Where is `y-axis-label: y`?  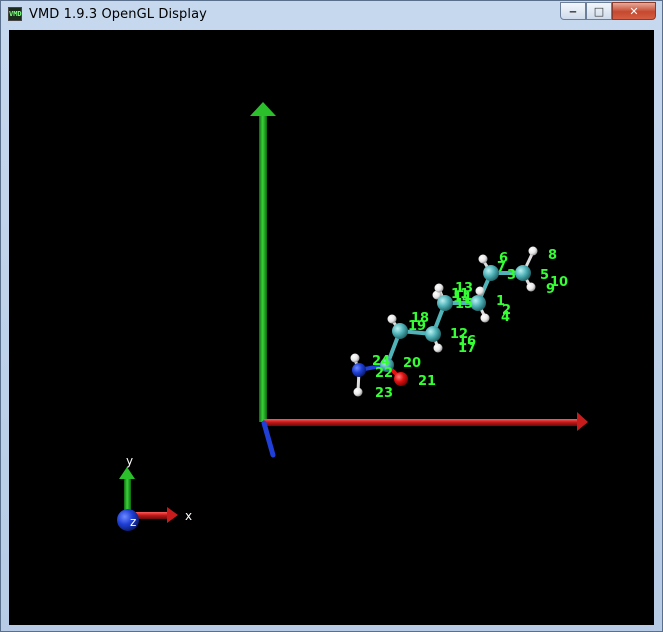 y-axis-label: y is located at coordinates (129, 461).